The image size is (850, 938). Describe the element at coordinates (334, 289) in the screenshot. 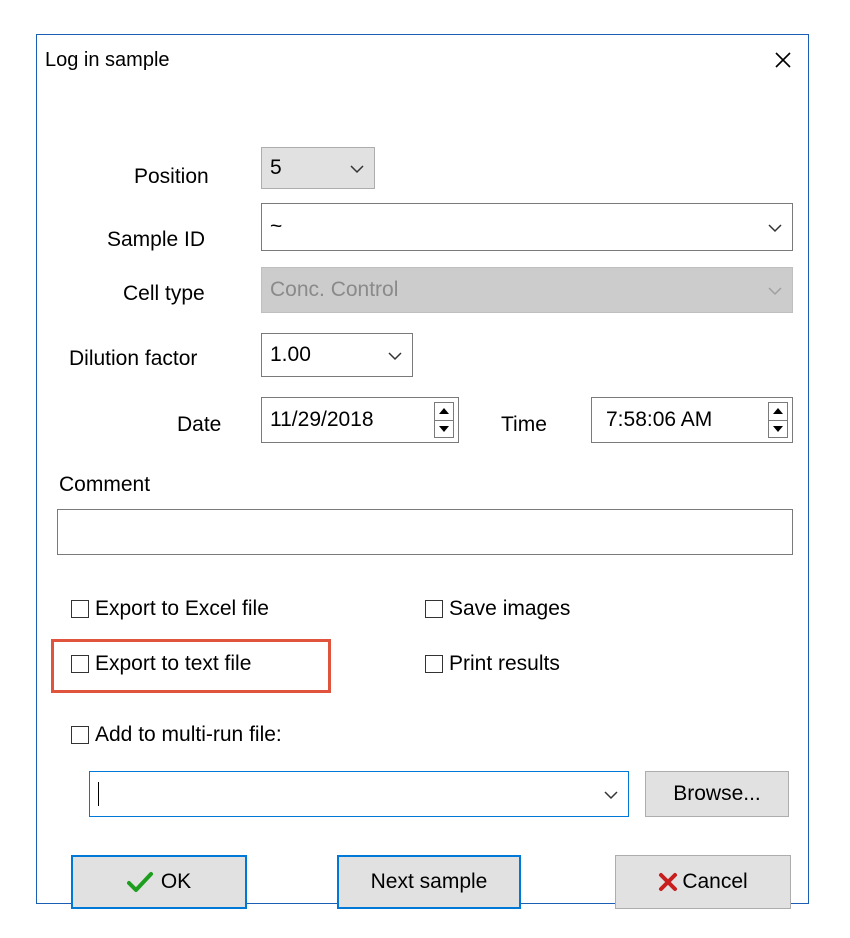

I see `cell-type-value: Conc. Control` at that location.